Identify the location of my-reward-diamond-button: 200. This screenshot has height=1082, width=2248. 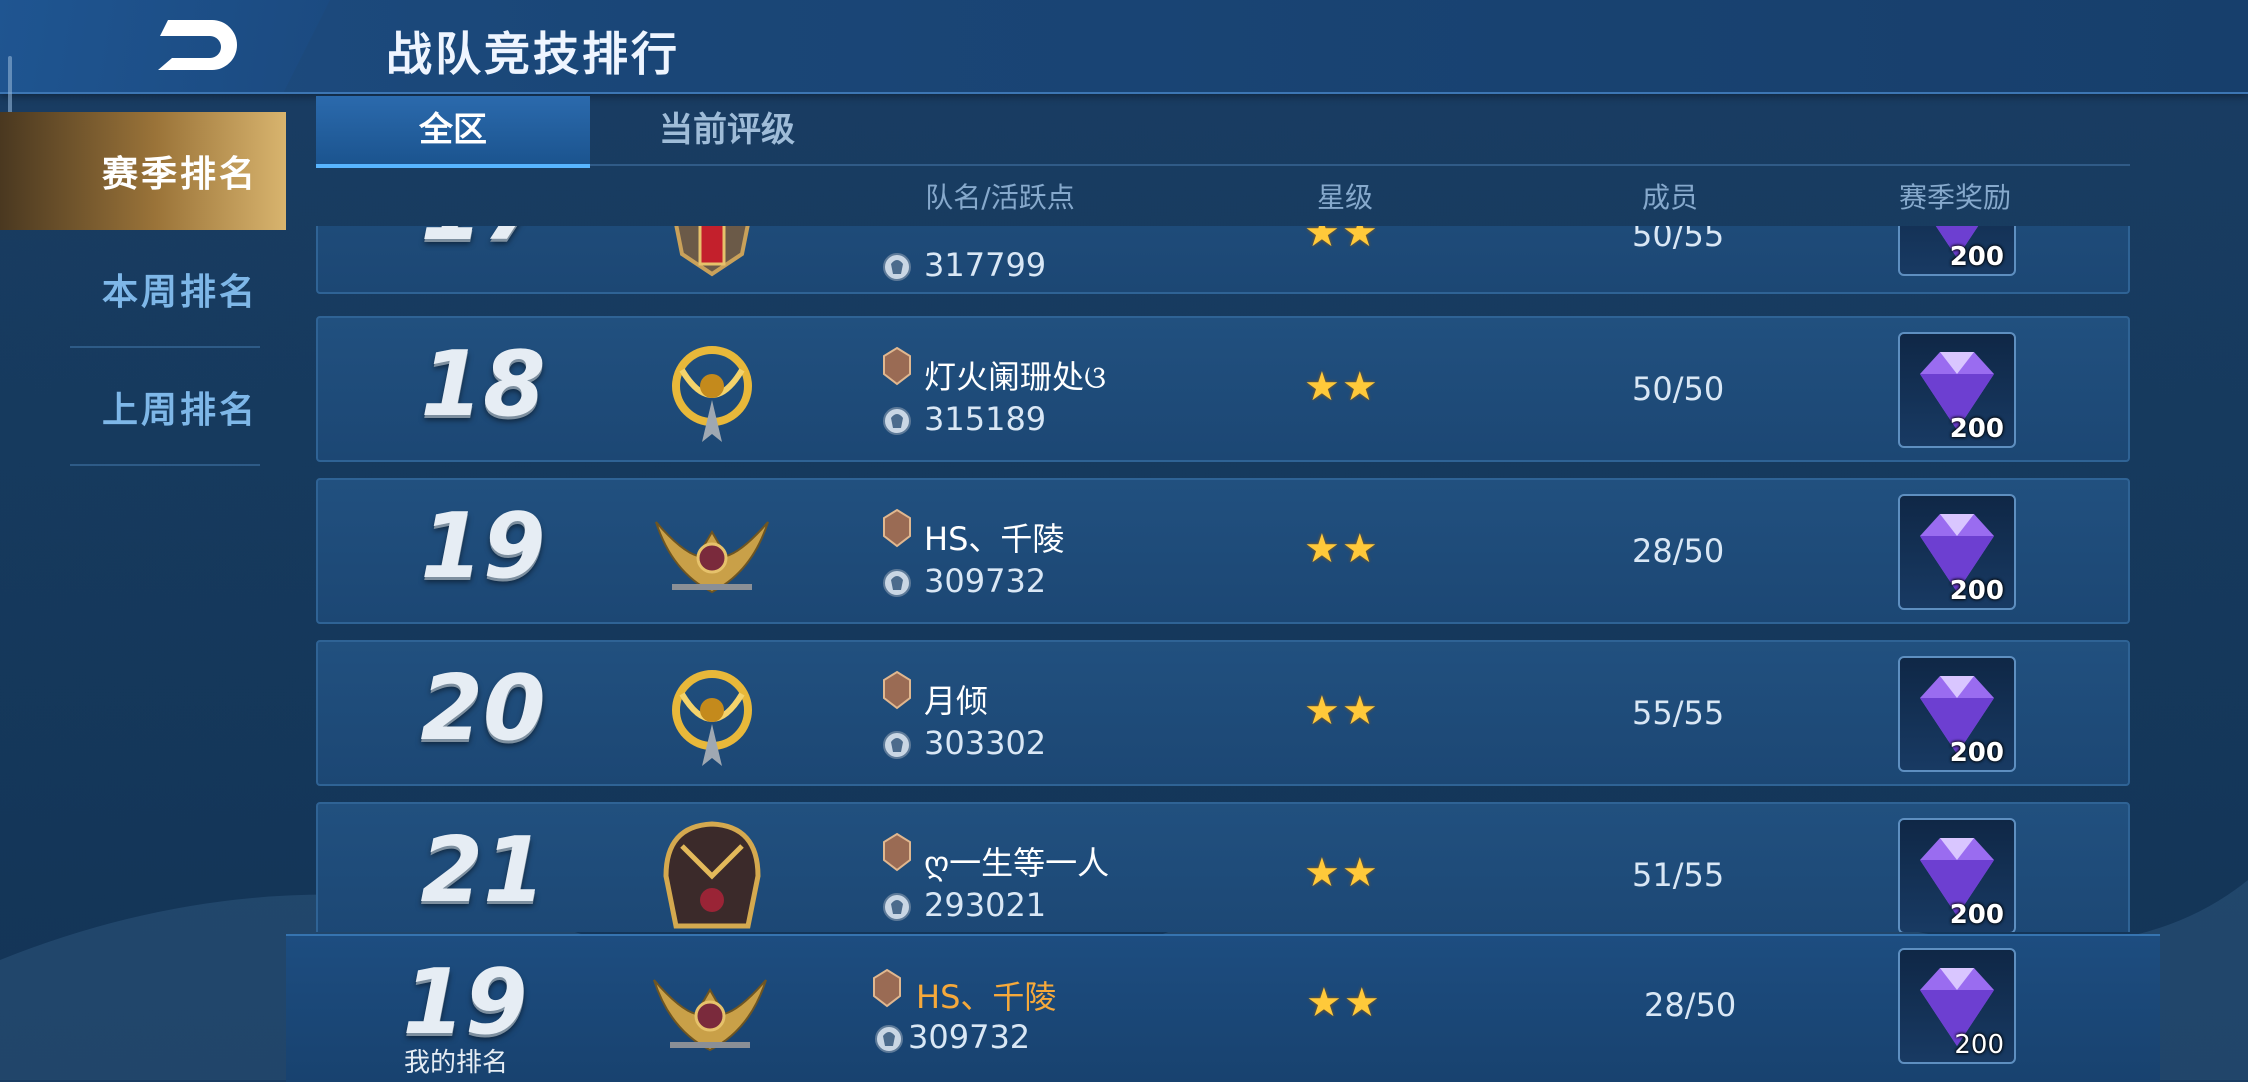
(1957, 1006).